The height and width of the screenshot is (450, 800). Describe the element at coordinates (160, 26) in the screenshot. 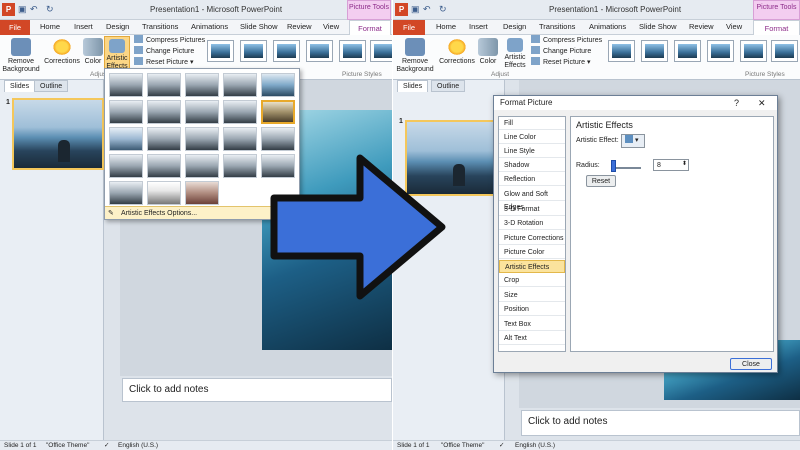

I see `tab-transitions: Transitions` at that location.